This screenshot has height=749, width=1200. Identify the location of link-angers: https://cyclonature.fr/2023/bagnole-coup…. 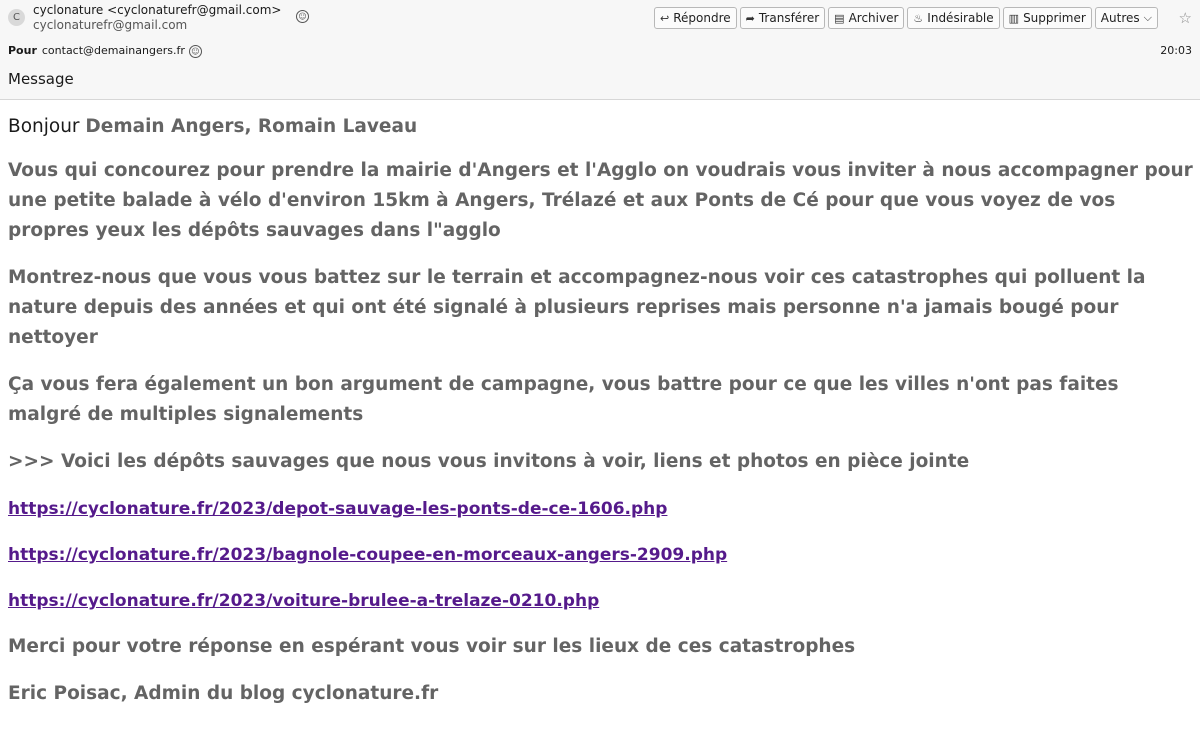
(367, 555).